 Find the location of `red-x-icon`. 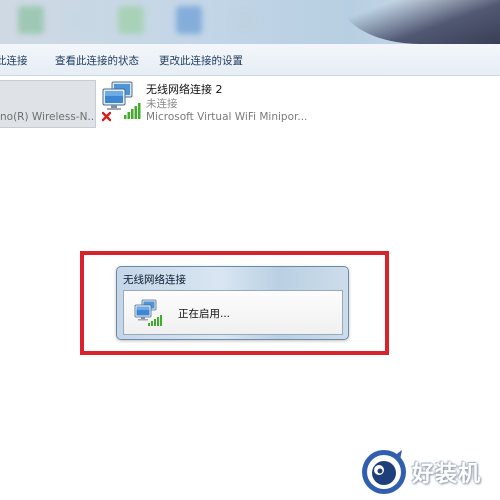

red-x-icon is located at coordinates (106, 116).